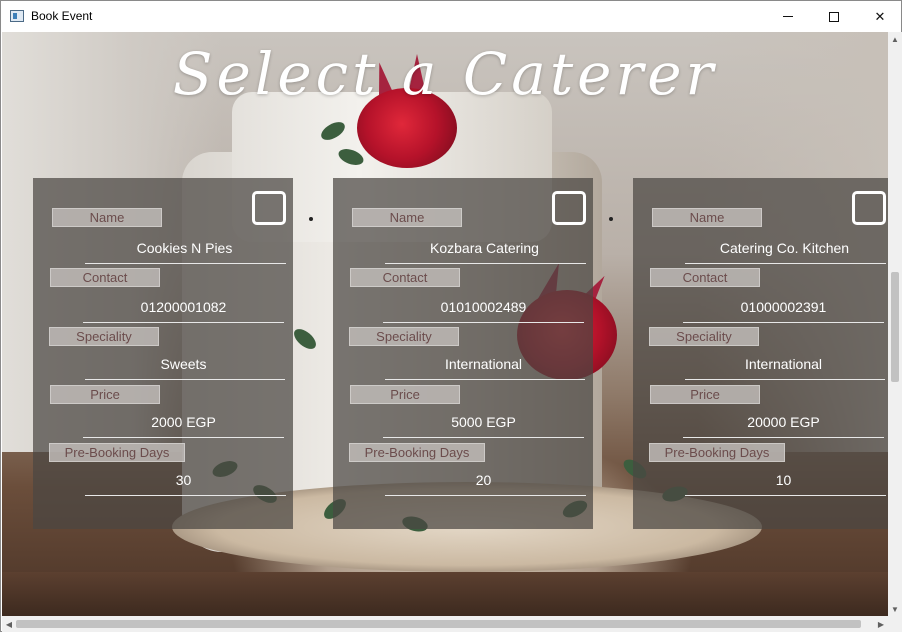 The height and width of the screenshot is (632, 902). Describe the element at coordinates (184, 248) in the screenshot. I see `name-value: Cookies N Pies` at that location.